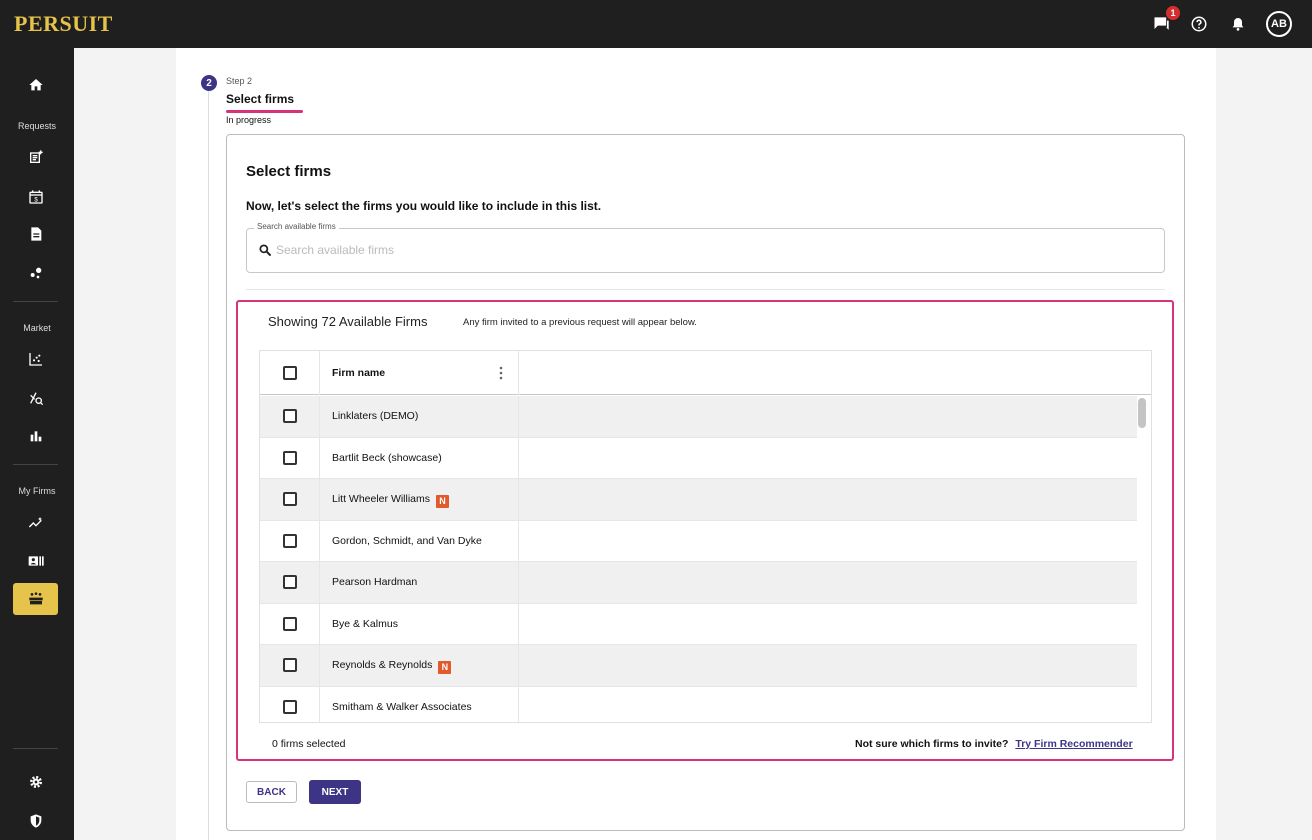  Describe the element at coordinates (296, 226) in the screenshot. I see `search-field-label: Search available firms` at that location.